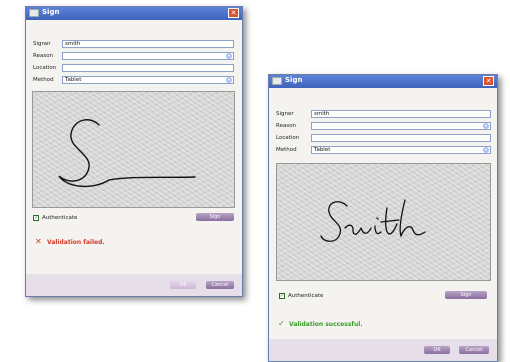 The image size is (510, 362). What do you see at coordinates (38, 241) in the screenshot?
I see `error-icon: ✕` at bounding box center [38, 241].